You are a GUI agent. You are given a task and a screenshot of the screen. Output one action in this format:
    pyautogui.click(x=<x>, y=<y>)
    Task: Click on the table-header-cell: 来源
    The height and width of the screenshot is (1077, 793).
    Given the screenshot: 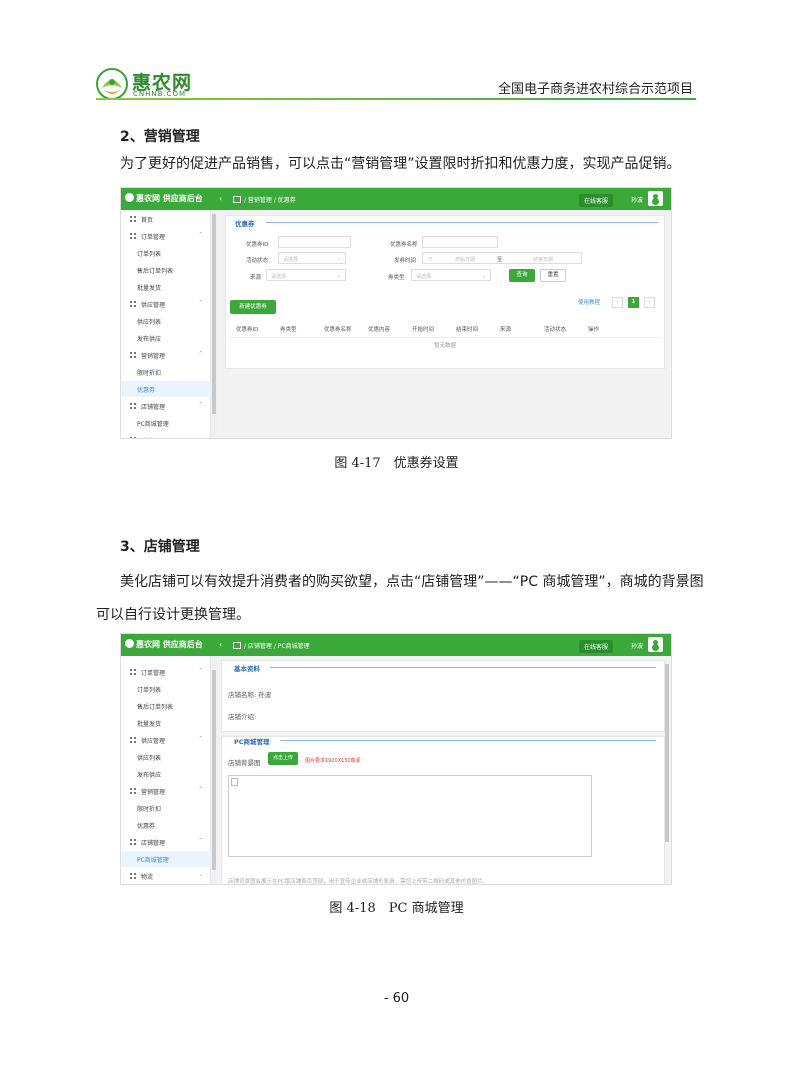 What is the action you would take?
    pyautogui.click(x=506, y=330)
    